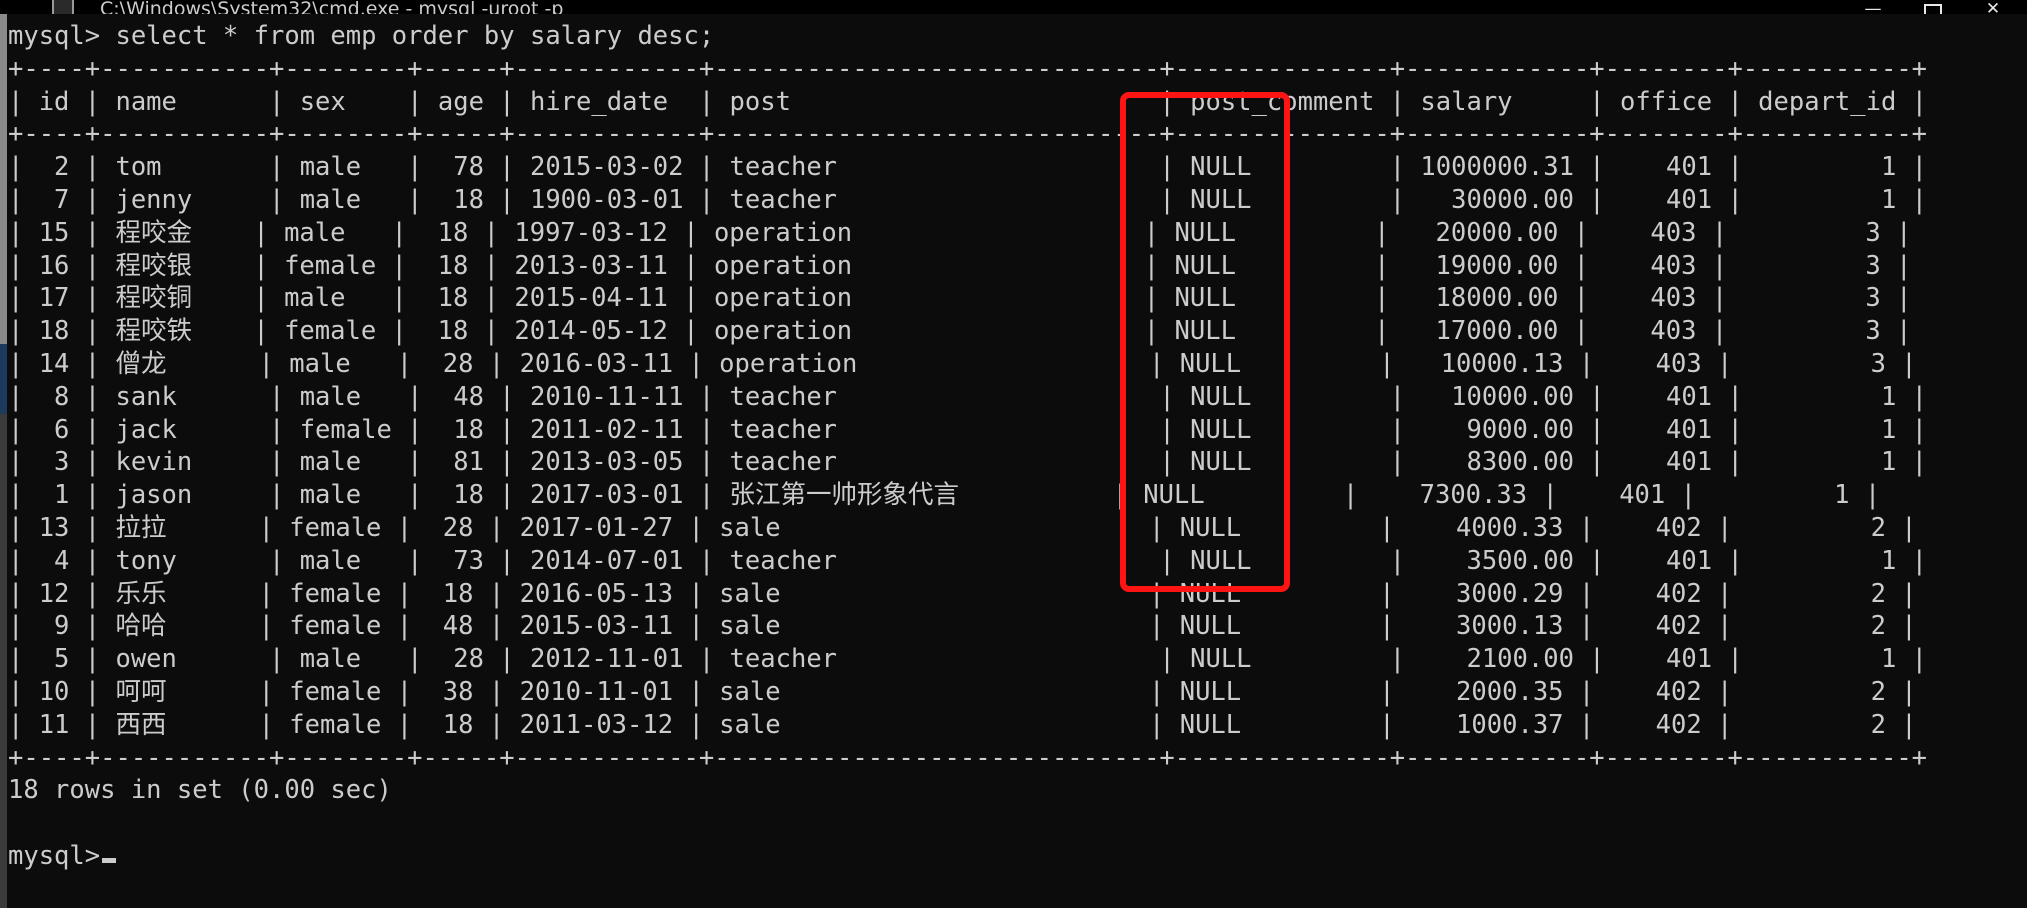 The height and width of the screenshot is (908, 2027). I want to click on vertical-scrollbar, so click(3, 461).